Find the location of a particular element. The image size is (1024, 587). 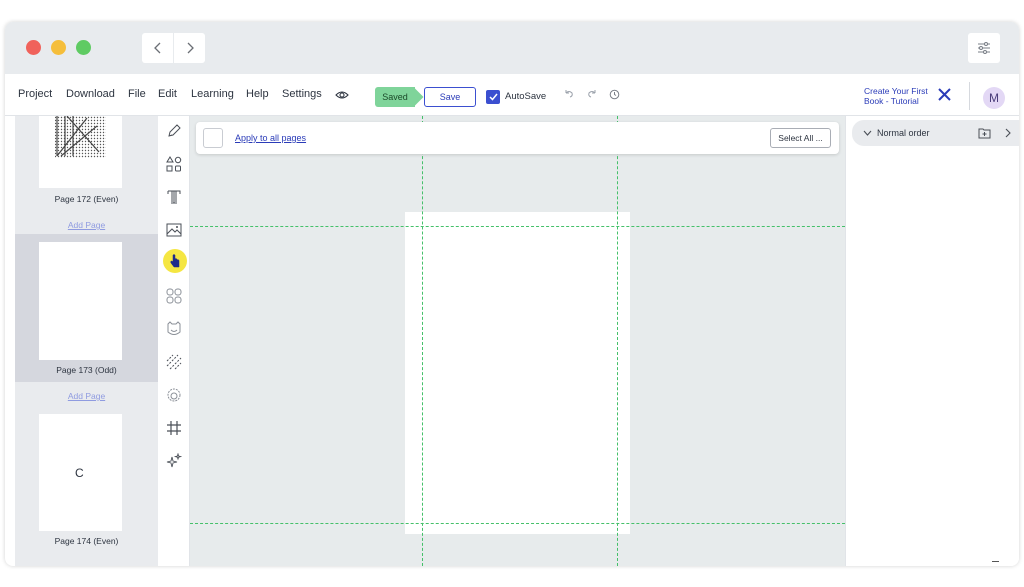

hand-pointer-icon is located at coordinates (175, 261).